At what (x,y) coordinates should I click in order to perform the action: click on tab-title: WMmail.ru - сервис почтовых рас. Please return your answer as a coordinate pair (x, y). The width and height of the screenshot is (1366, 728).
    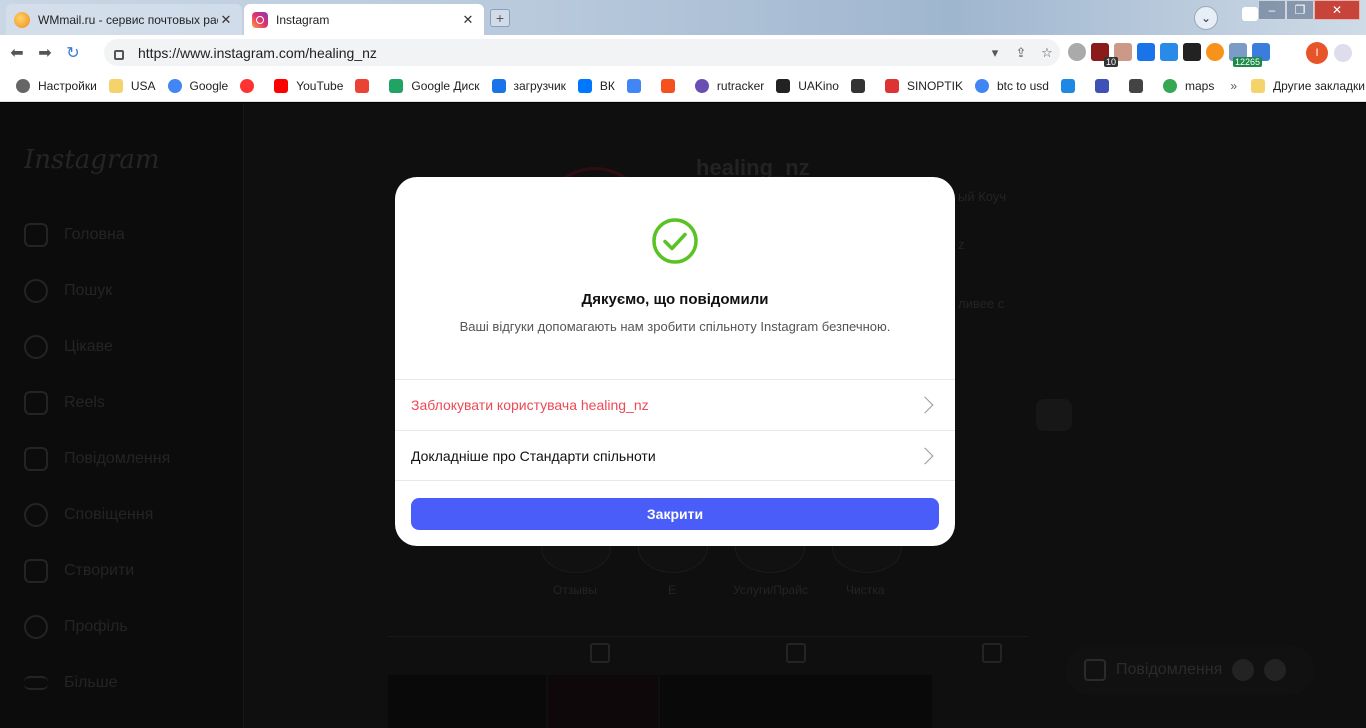
    Looking at the image, I should click on (128, 19).